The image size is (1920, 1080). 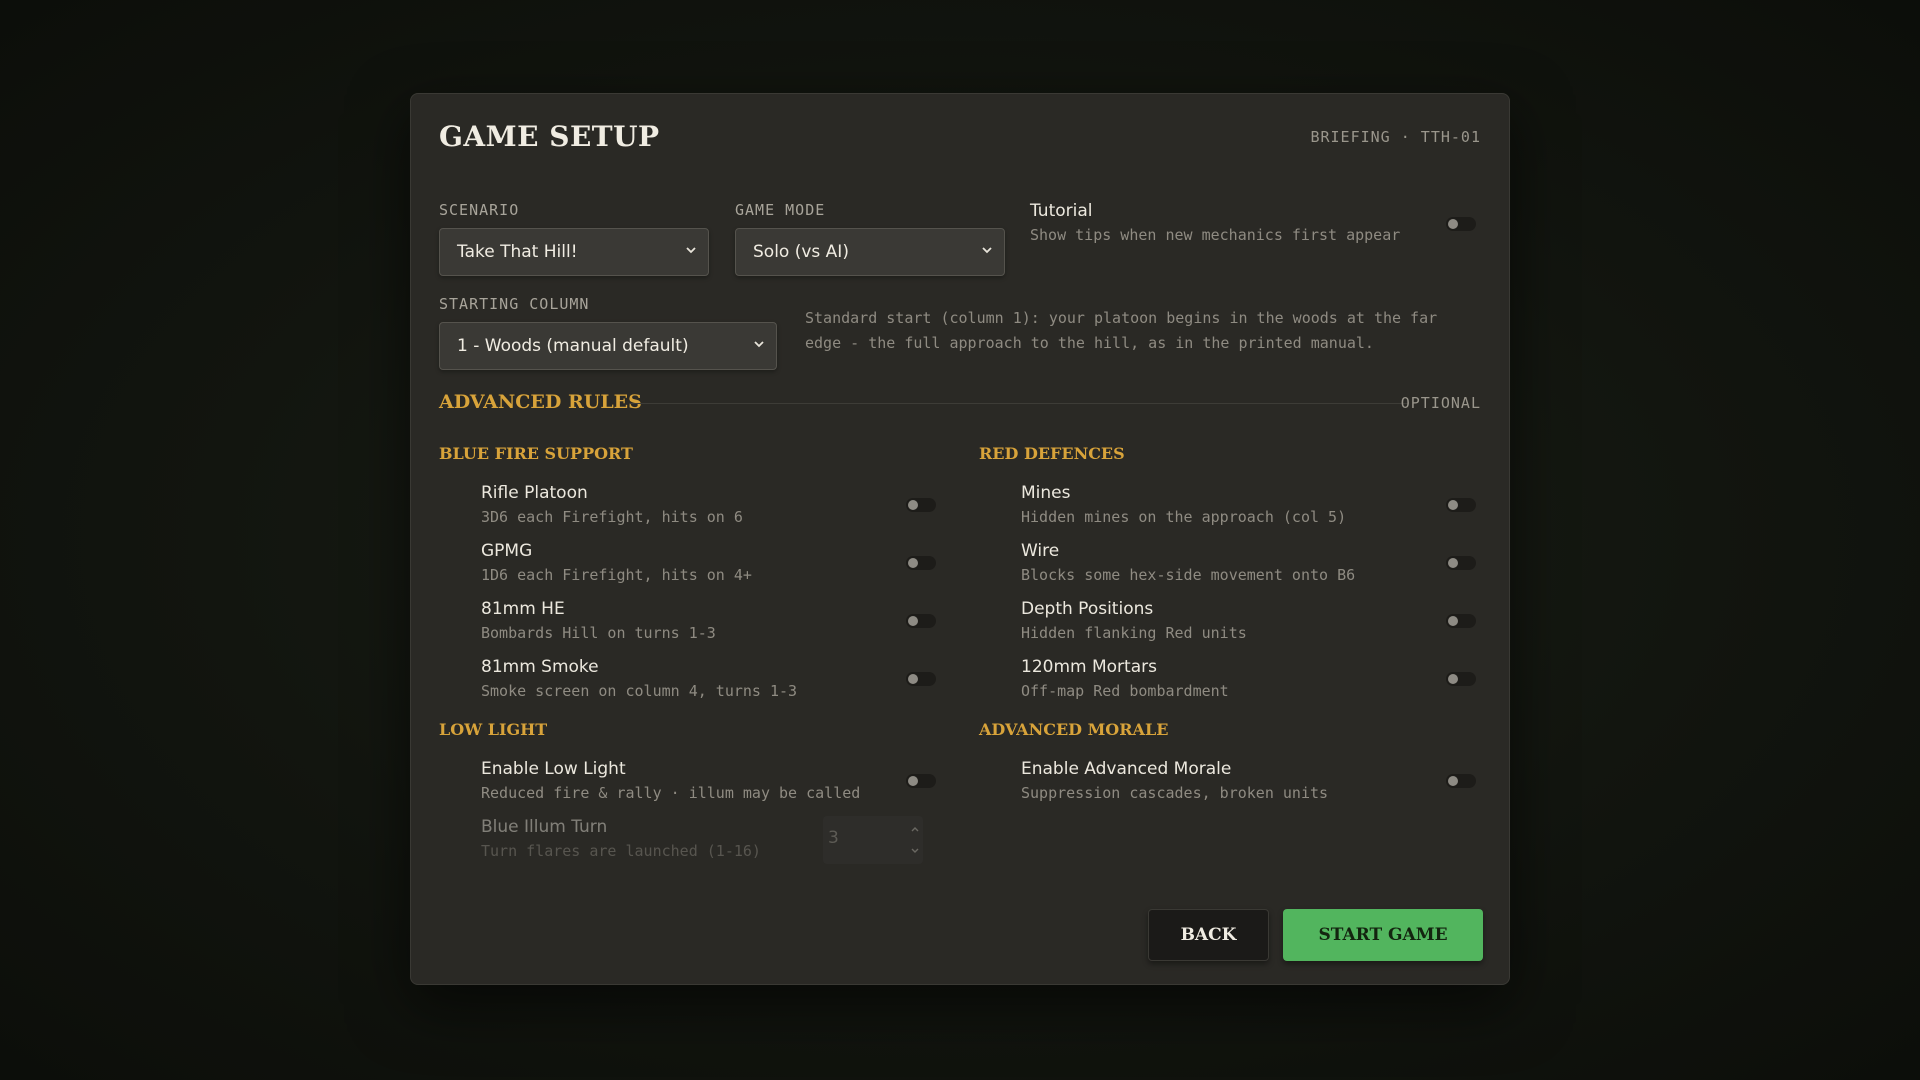 I want to click on page-title: GAME SETUP, so click(x=549, y=136).